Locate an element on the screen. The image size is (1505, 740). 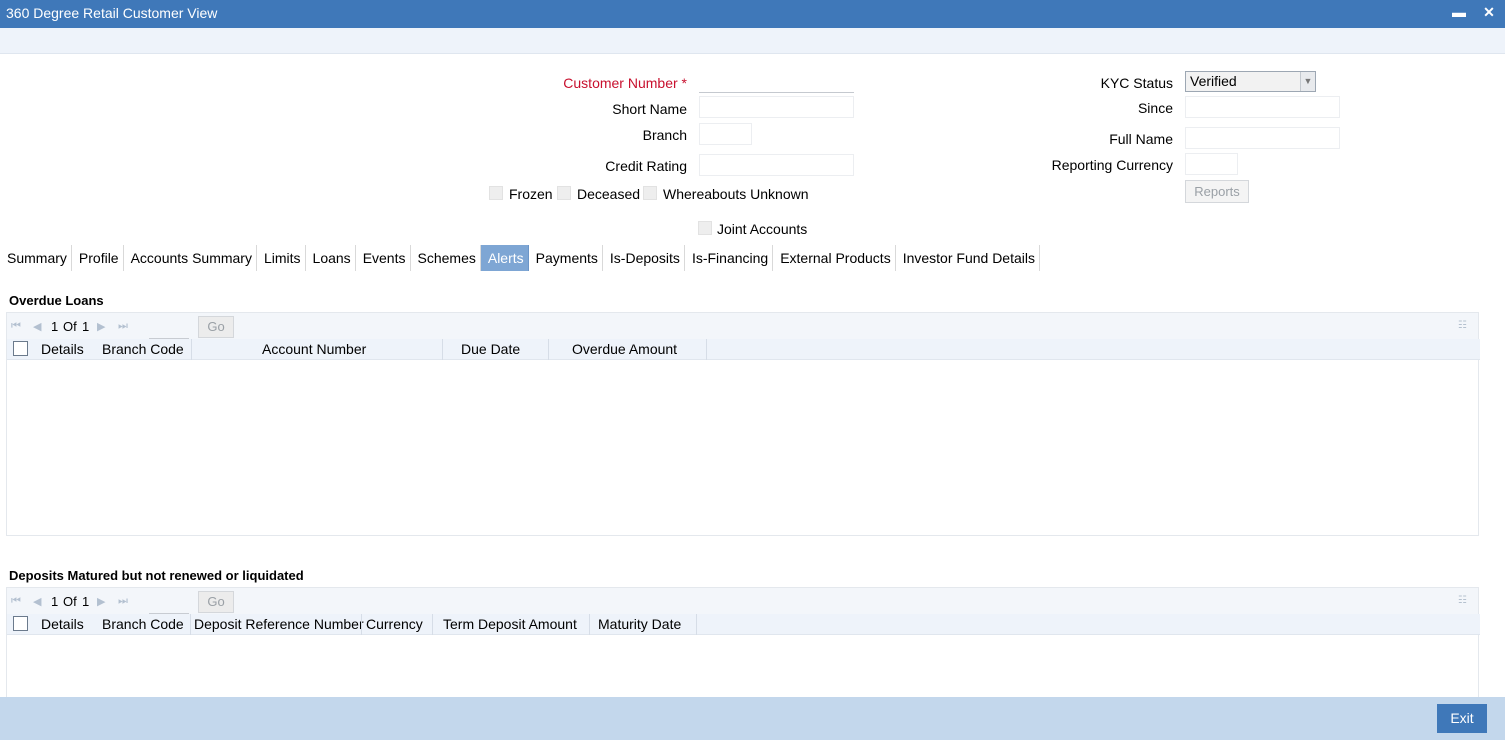
overdue-loans-pager: ⏮ ◀ 1 Of 1 ▶ ⏭ Go ☷ is located at coordinates (742, 326).